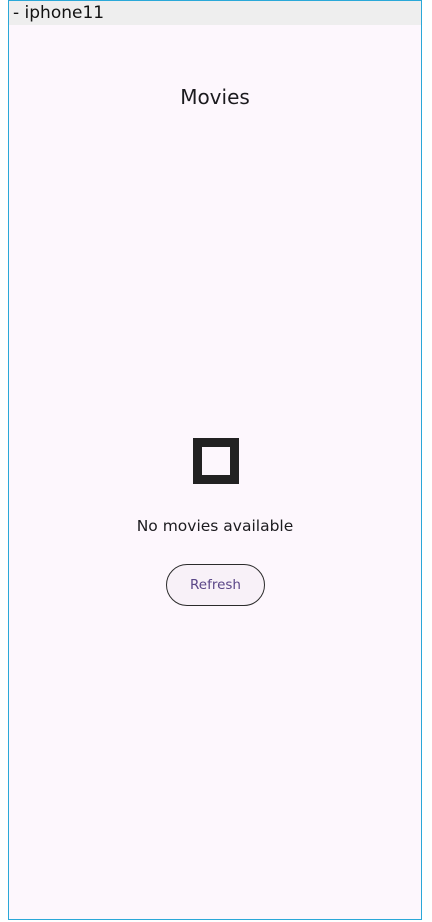 The height and width of the screenshot is (922, 432). What do you see at coordinates (215, 585) in the screenshot?
I see `refresh-button: Refresh` at bounding box center [215, 585].